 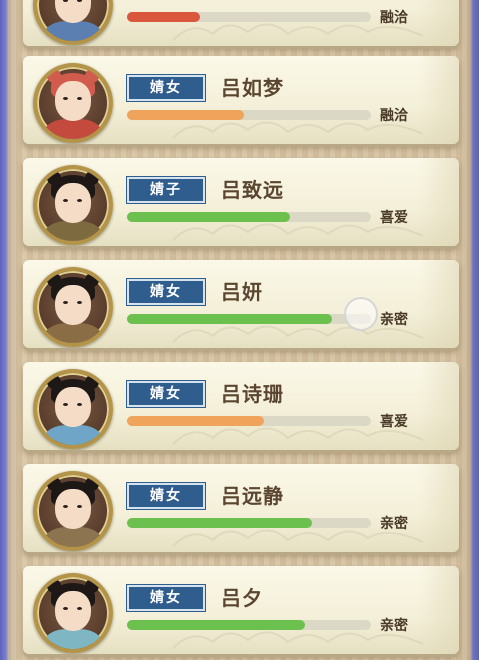 What do you see at coordinates (252, 496) in the screenshot?
I see `character-name: 吕远静` at bounding box center [252, 496].